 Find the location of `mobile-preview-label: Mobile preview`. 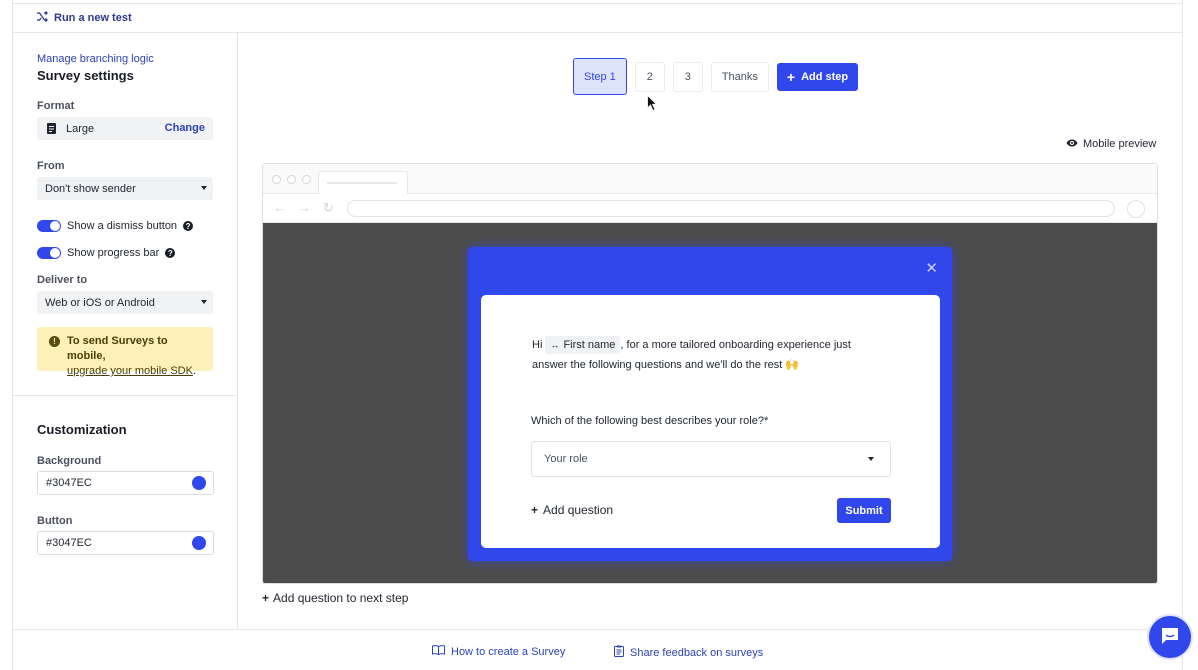

mobile-preview-label: Mobile preview is located at coordinates (1120, 144).